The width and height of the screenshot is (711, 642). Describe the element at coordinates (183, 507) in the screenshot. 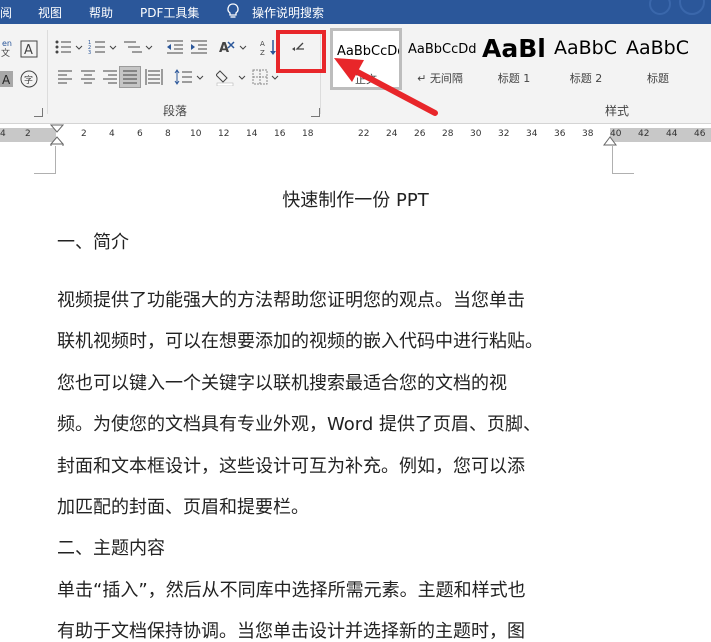

I see `paragraph-line: 加匹配的封面、页眉和提要栏。` at that location.